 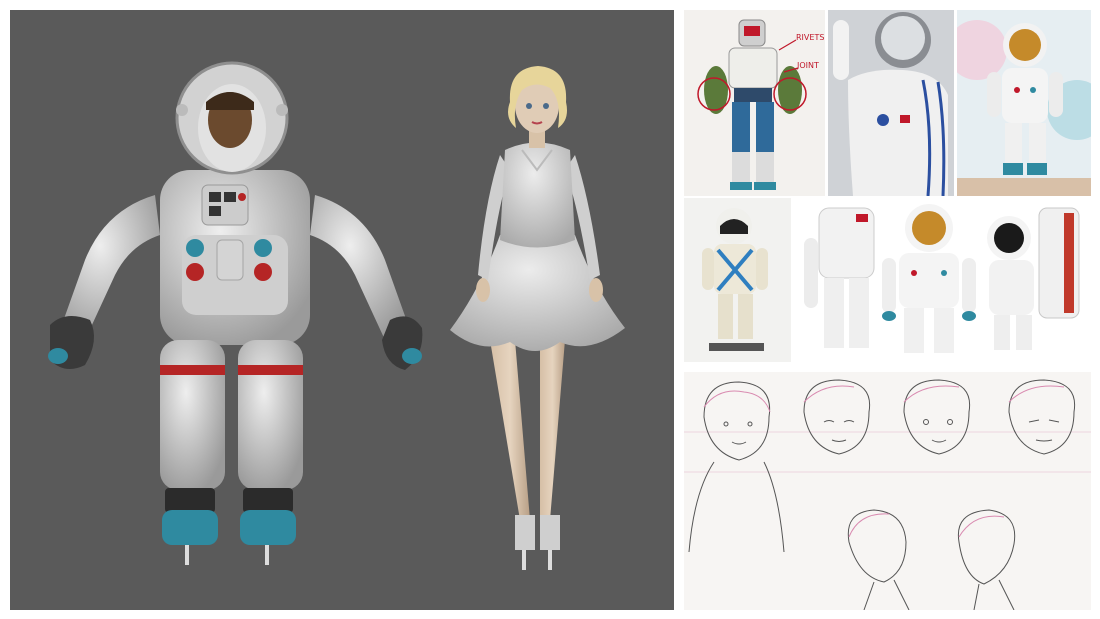 I want to click on character-sketch-sheet, so click(x=887, y=491).